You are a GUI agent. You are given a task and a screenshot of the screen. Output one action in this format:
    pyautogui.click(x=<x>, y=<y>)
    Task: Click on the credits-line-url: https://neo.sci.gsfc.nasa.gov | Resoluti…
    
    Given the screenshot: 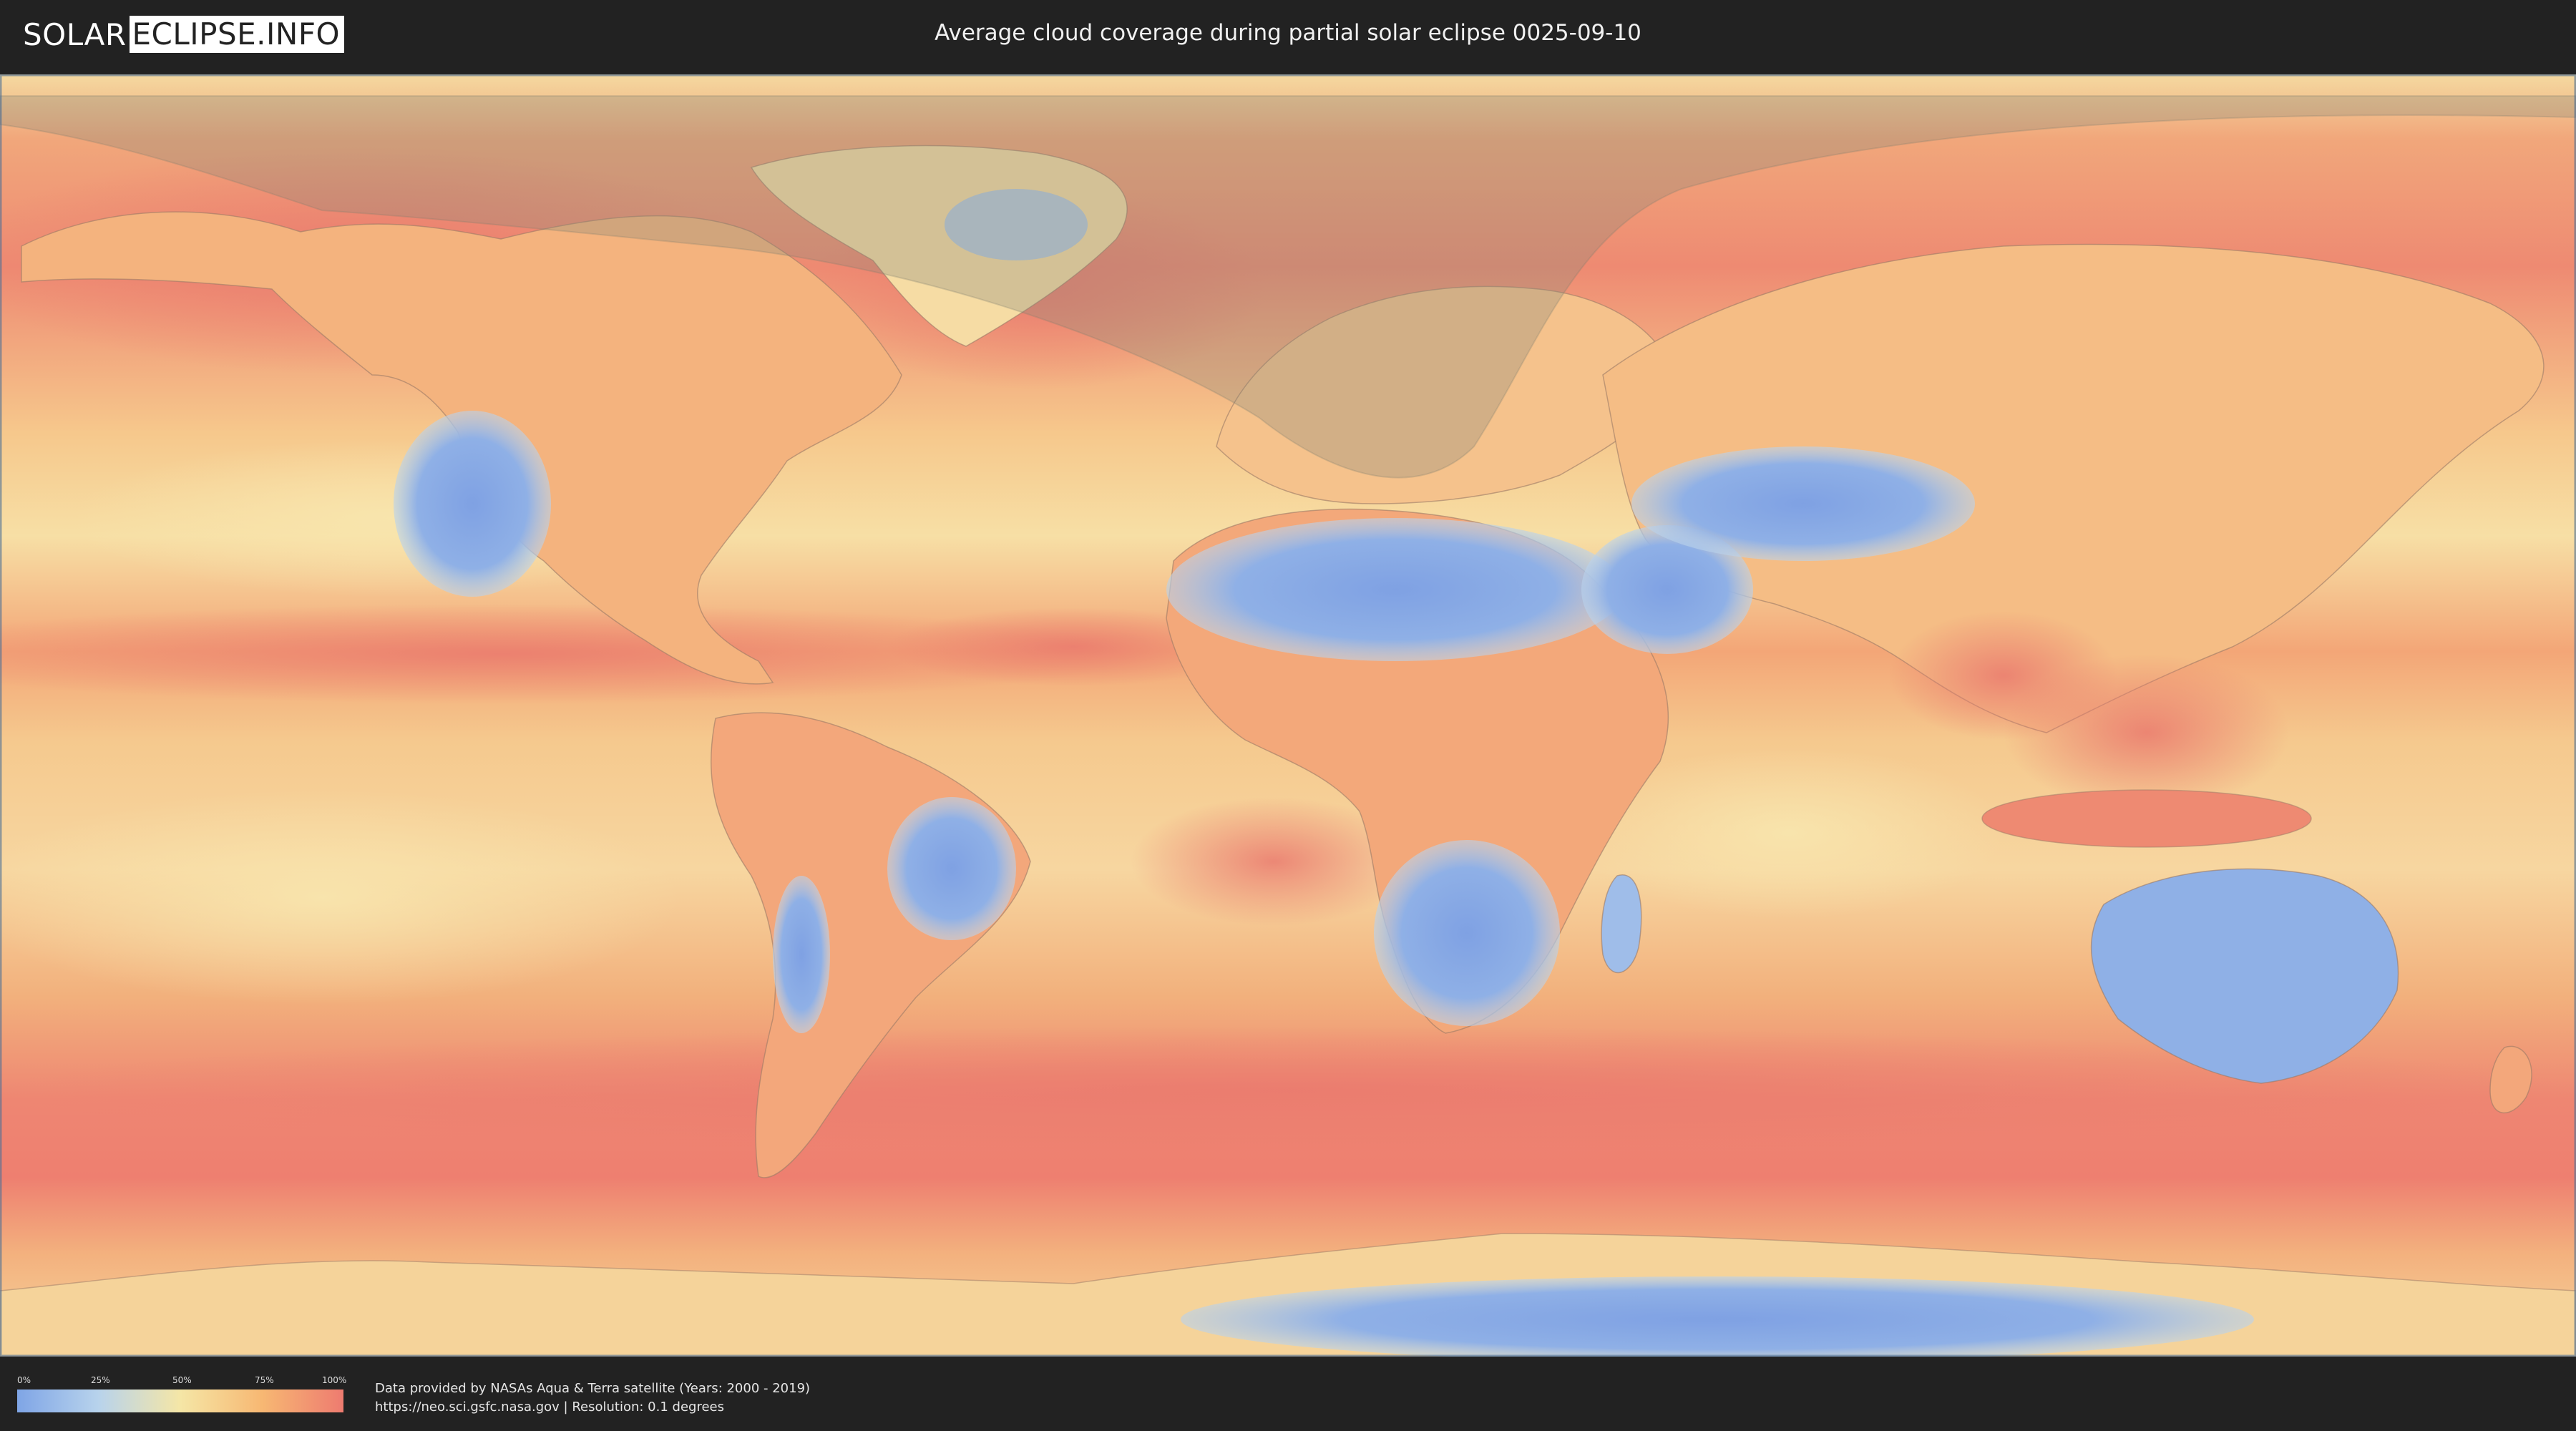 What is the action you would take?
    pyautogui.click(x=592, y=1407)
    